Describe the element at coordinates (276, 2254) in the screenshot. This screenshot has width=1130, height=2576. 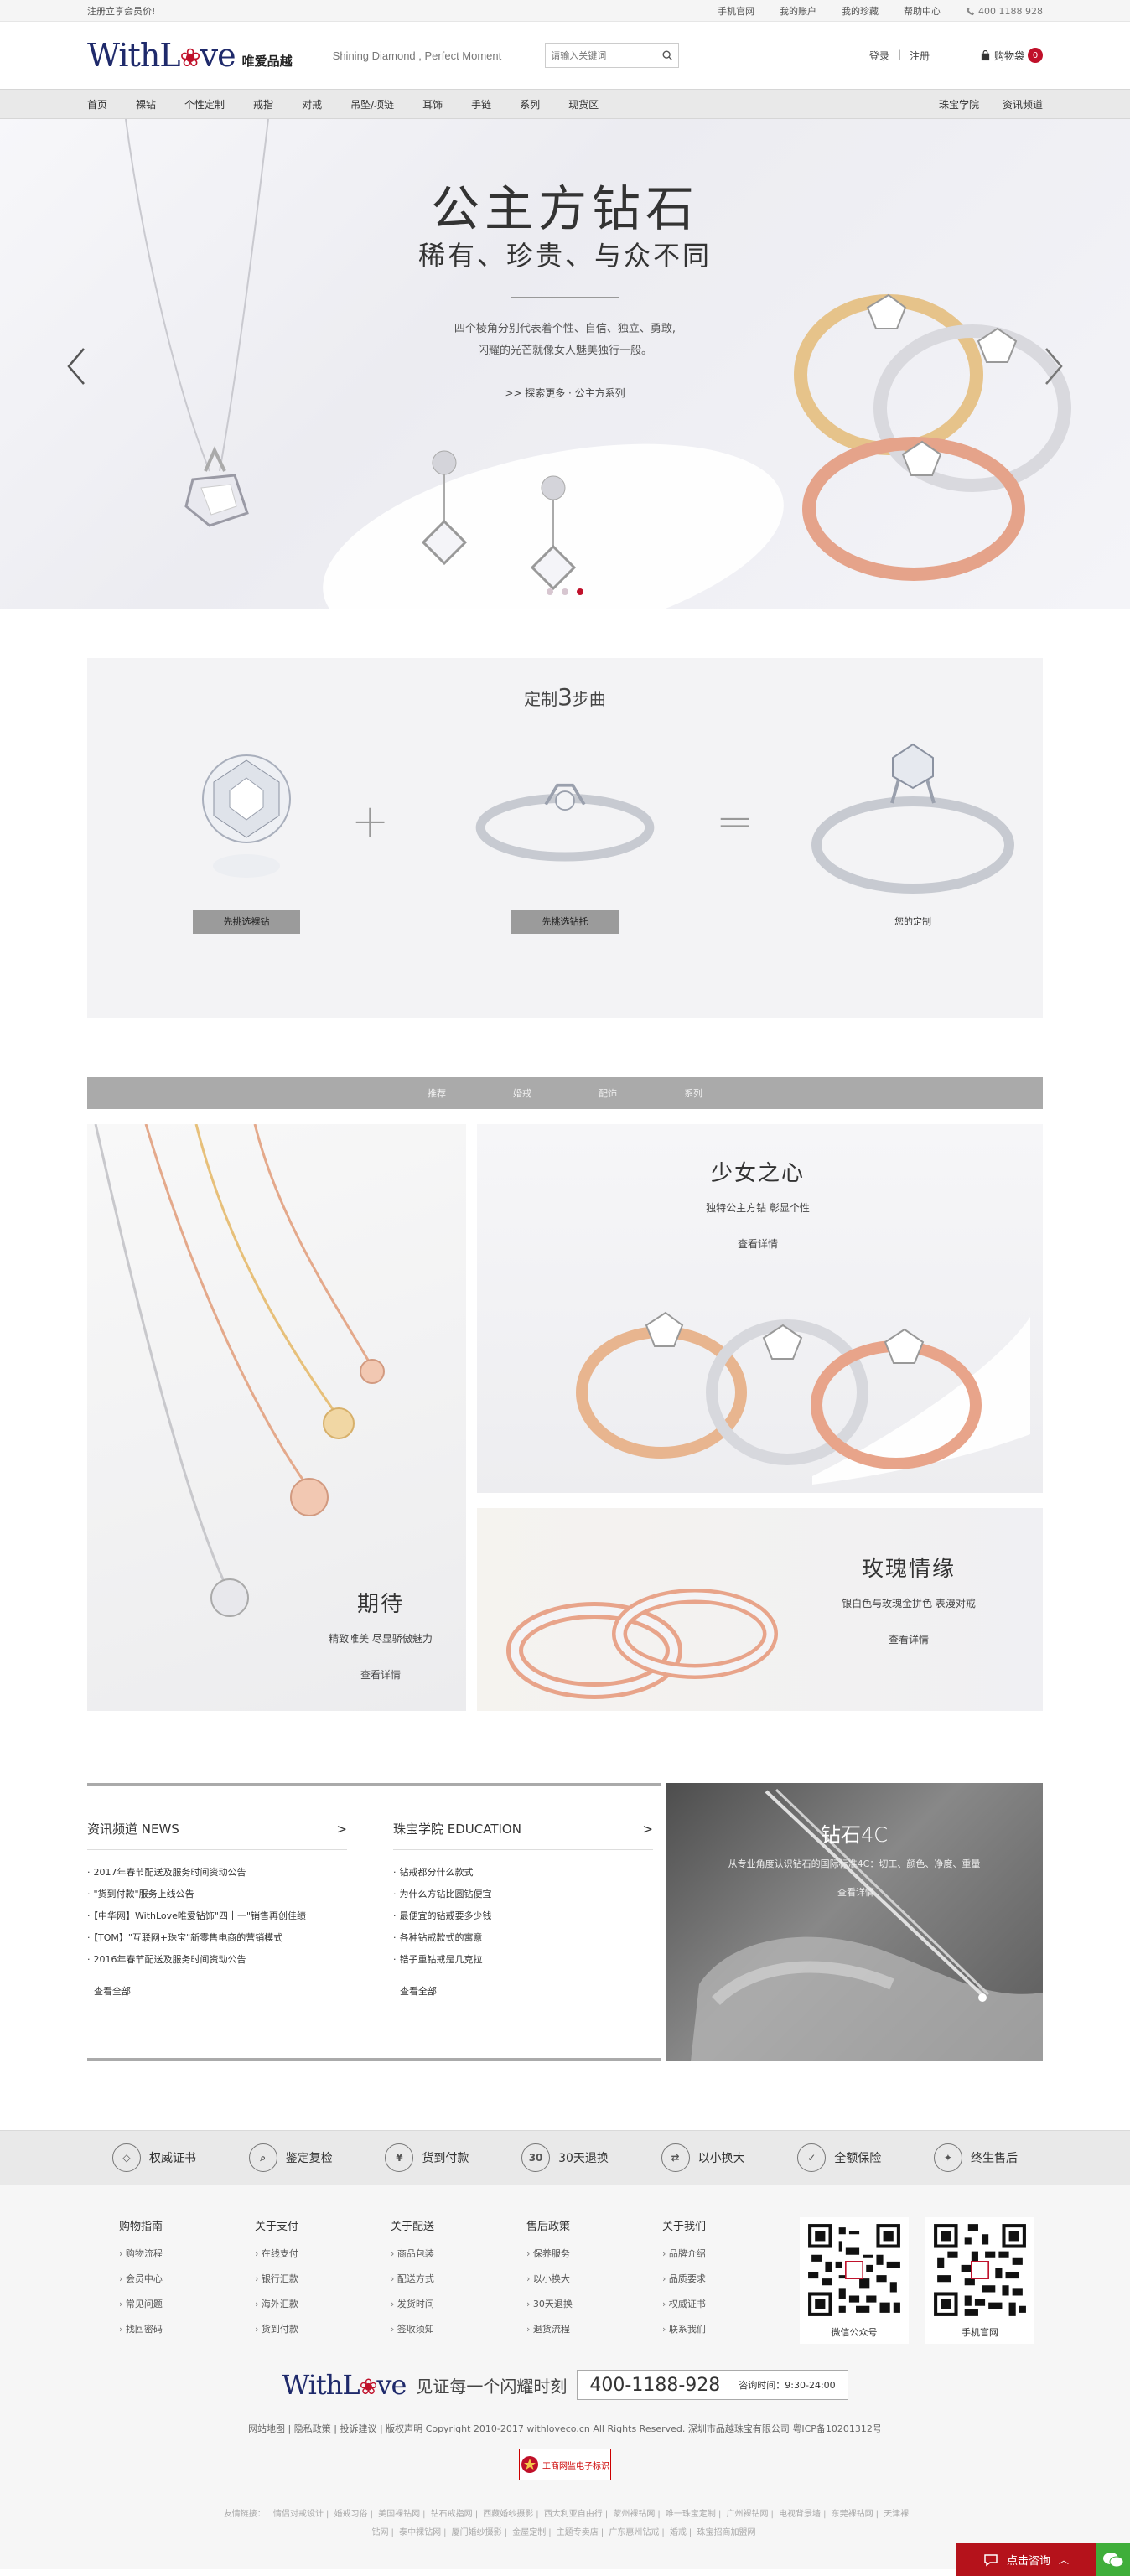
I see `footer-link: 在线支付` at that location.